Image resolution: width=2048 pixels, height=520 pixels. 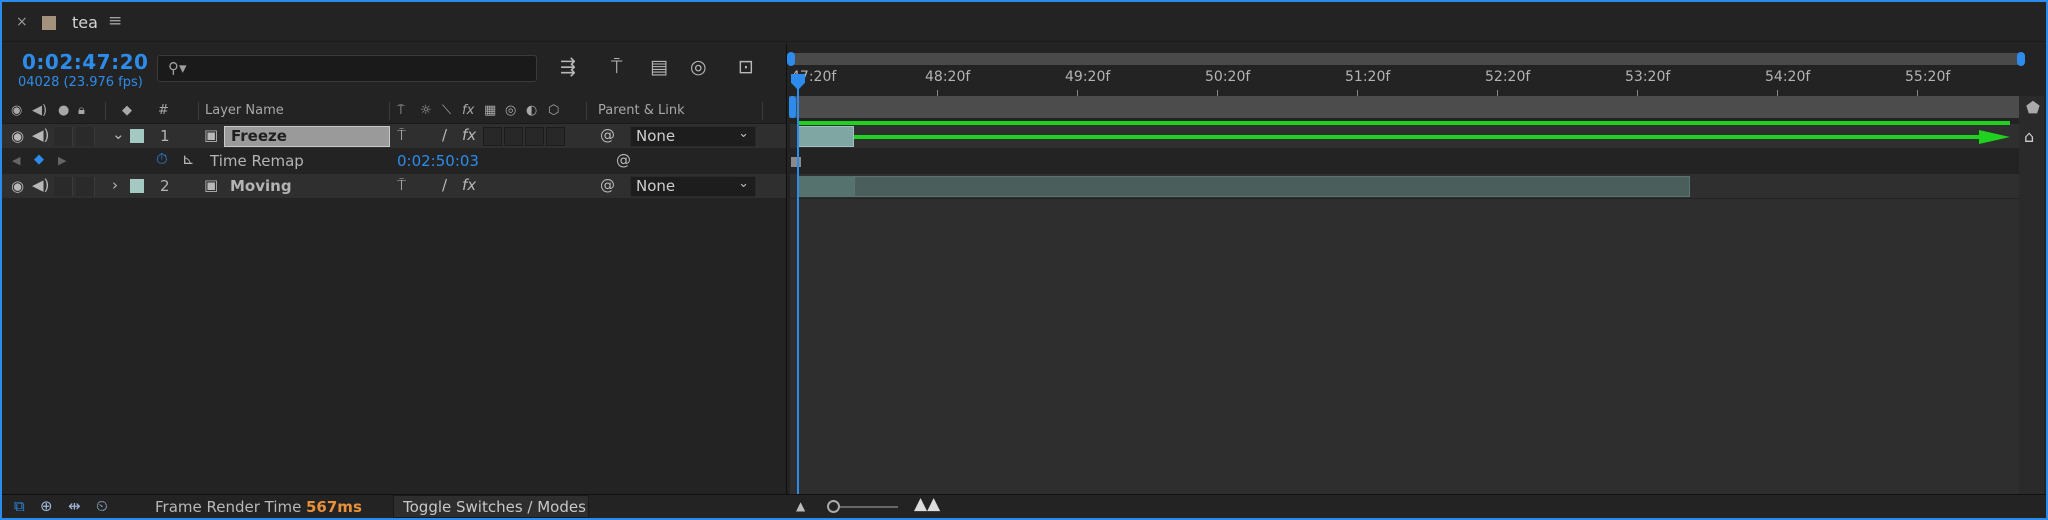 What do you see at coordinates (163, 110) in the screenshot?
I see `layer-number-header: #` at bounding box center [163, 110].